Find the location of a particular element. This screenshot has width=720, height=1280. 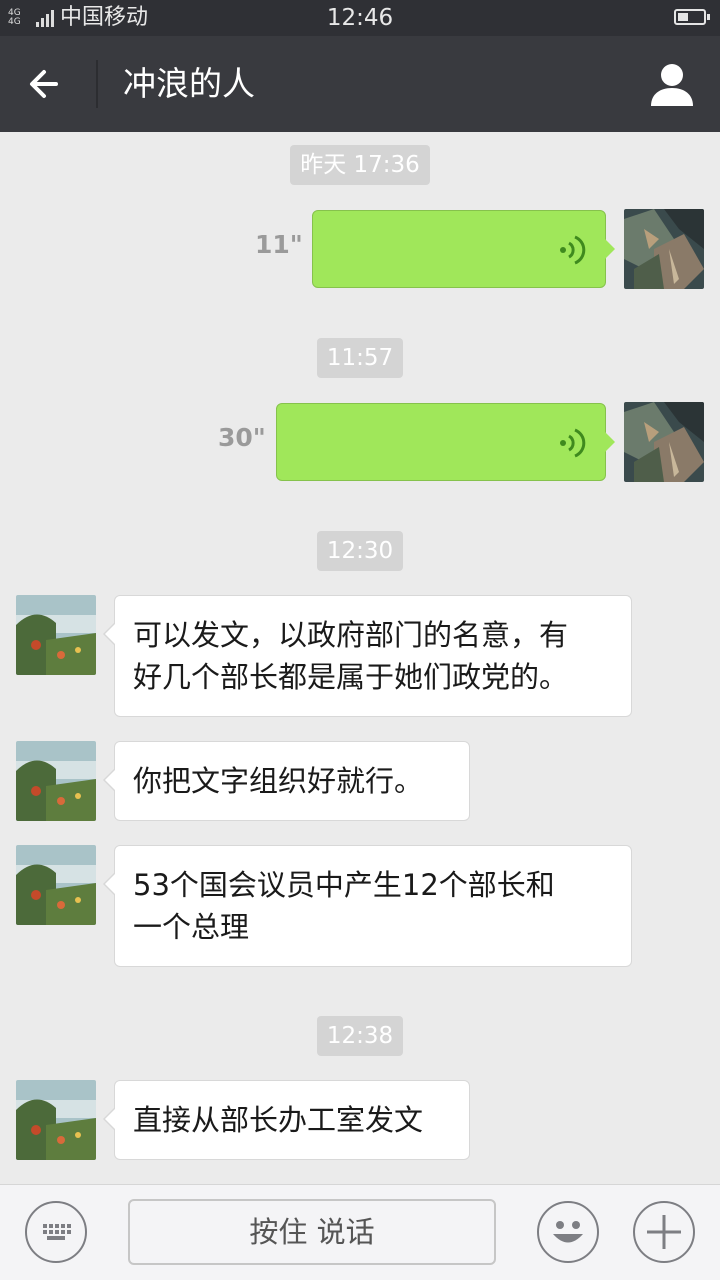

message-timestamp: 12:30 is located at coordinates (360, 551).